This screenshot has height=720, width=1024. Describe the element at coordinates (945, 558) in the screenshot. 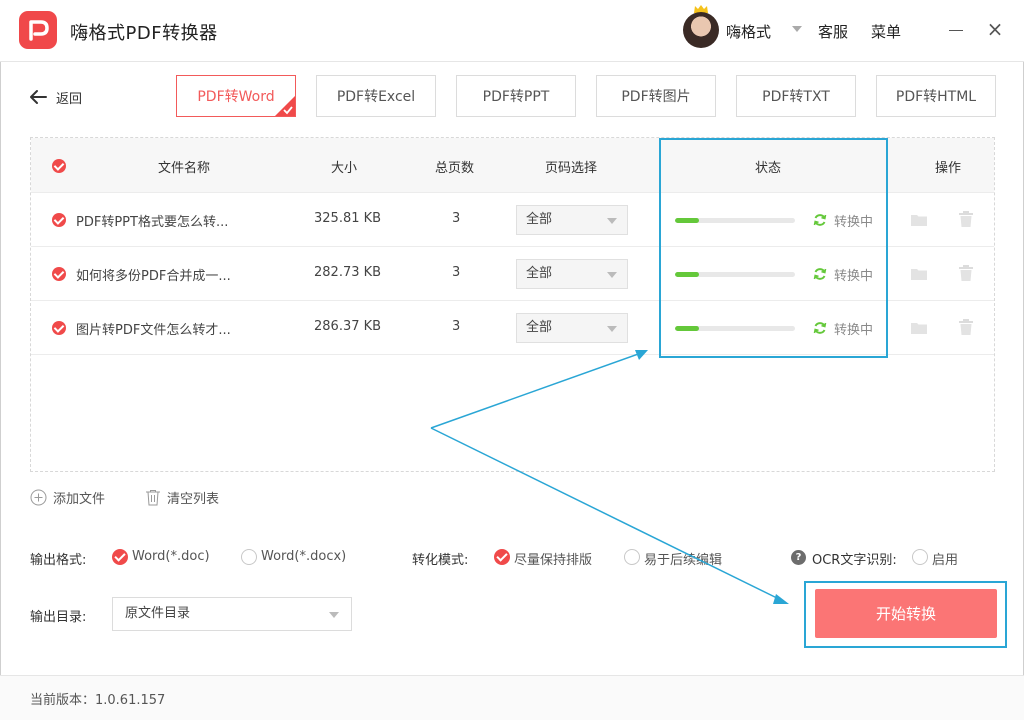

I see `ocr-enable-label: 启用` at that location.